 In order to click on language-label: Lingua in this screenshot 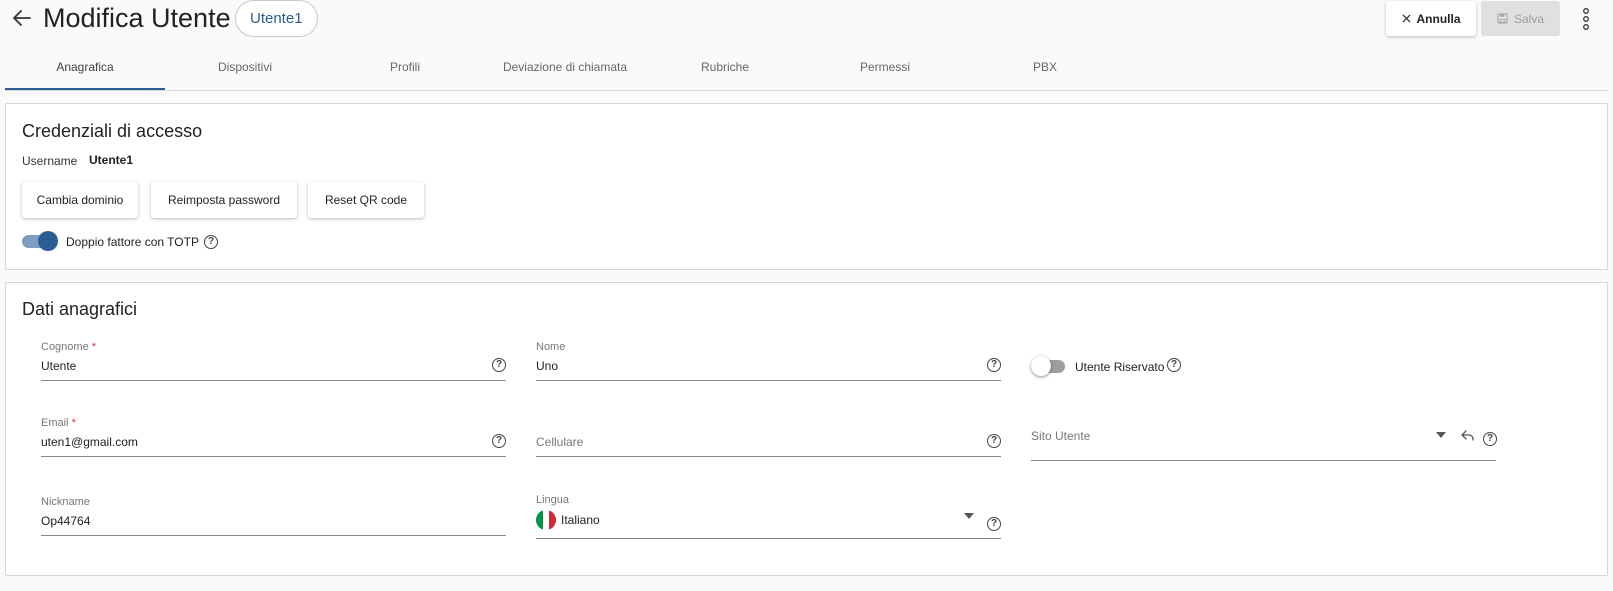, I will do `click(553, 500)`.